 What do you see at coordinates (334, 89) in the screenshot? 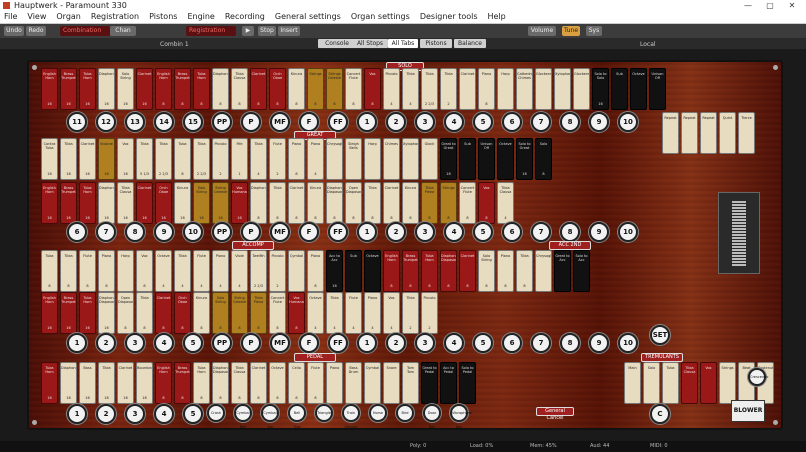
I see `stop-tab-solo: Strings Celeste 8` at bounding box center [334, 89].